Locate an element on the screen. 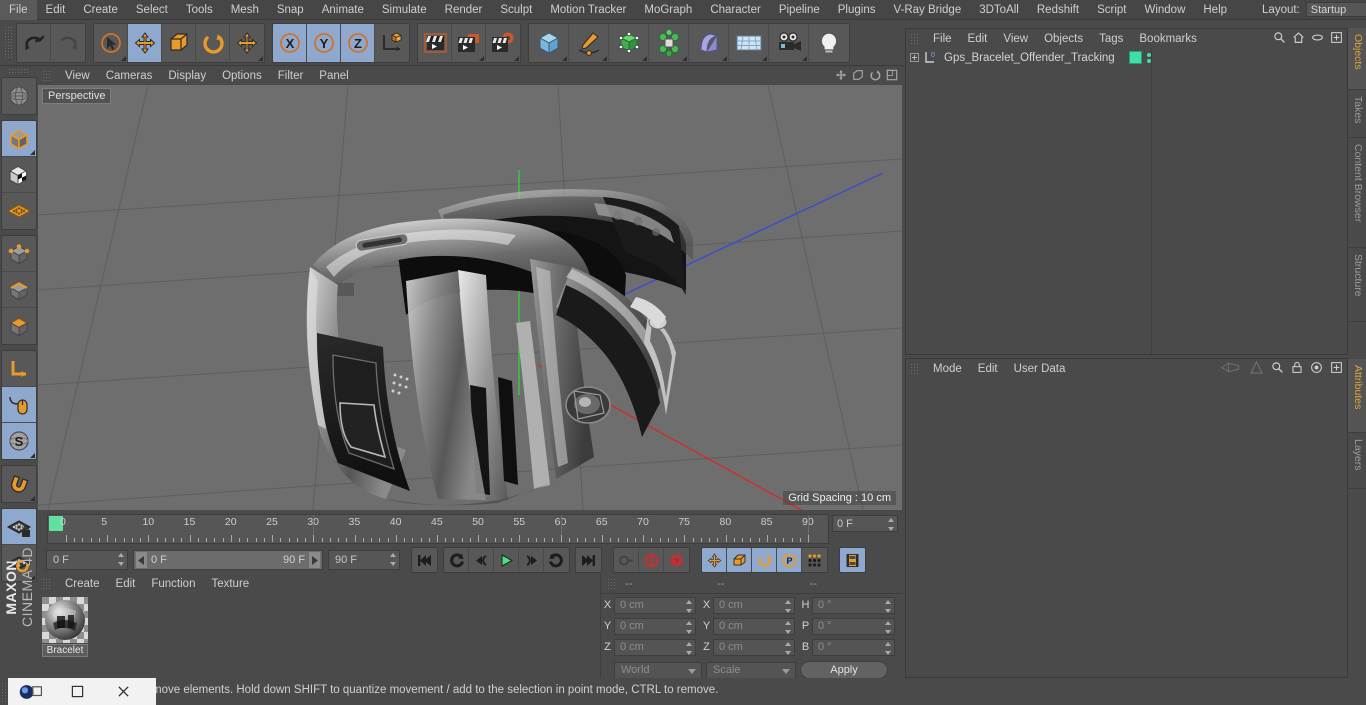  preview-range-bar: 0 F 90 F is located at coordinates (228, 560).